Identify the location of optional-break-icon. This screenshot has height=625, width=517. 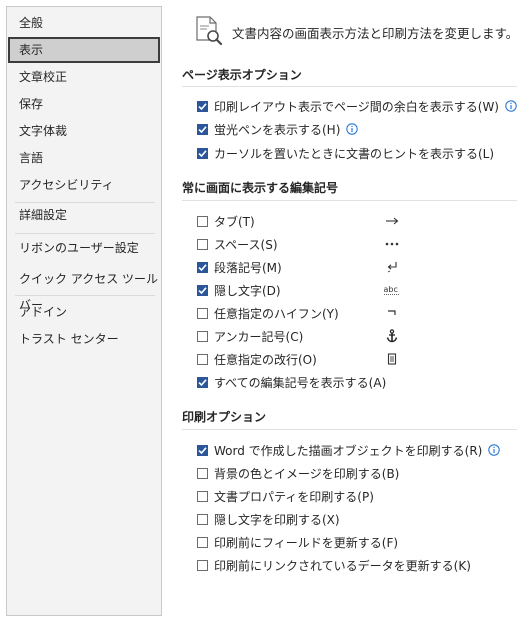
(392, 359).